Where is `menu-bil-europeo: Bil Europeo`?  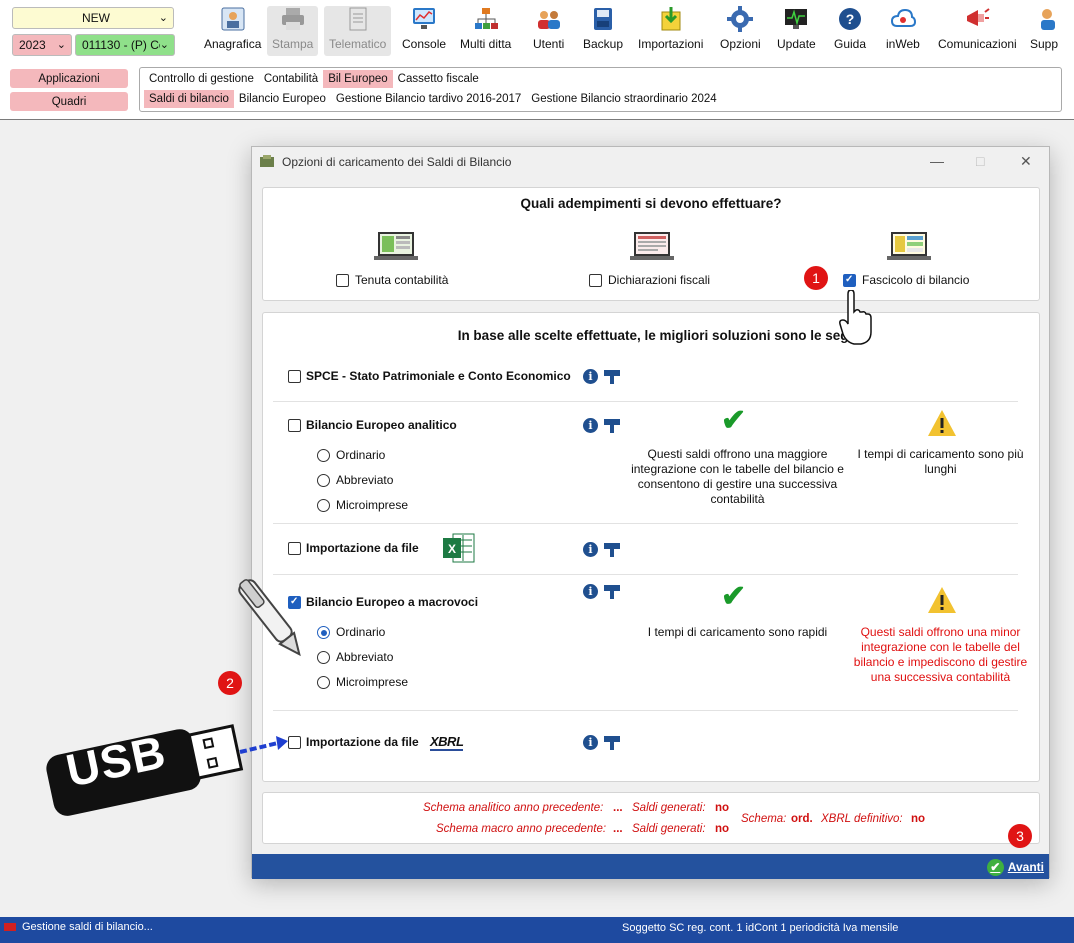
menu-bil-europeo: Bil Europeo is located at coordinates (358, 79).